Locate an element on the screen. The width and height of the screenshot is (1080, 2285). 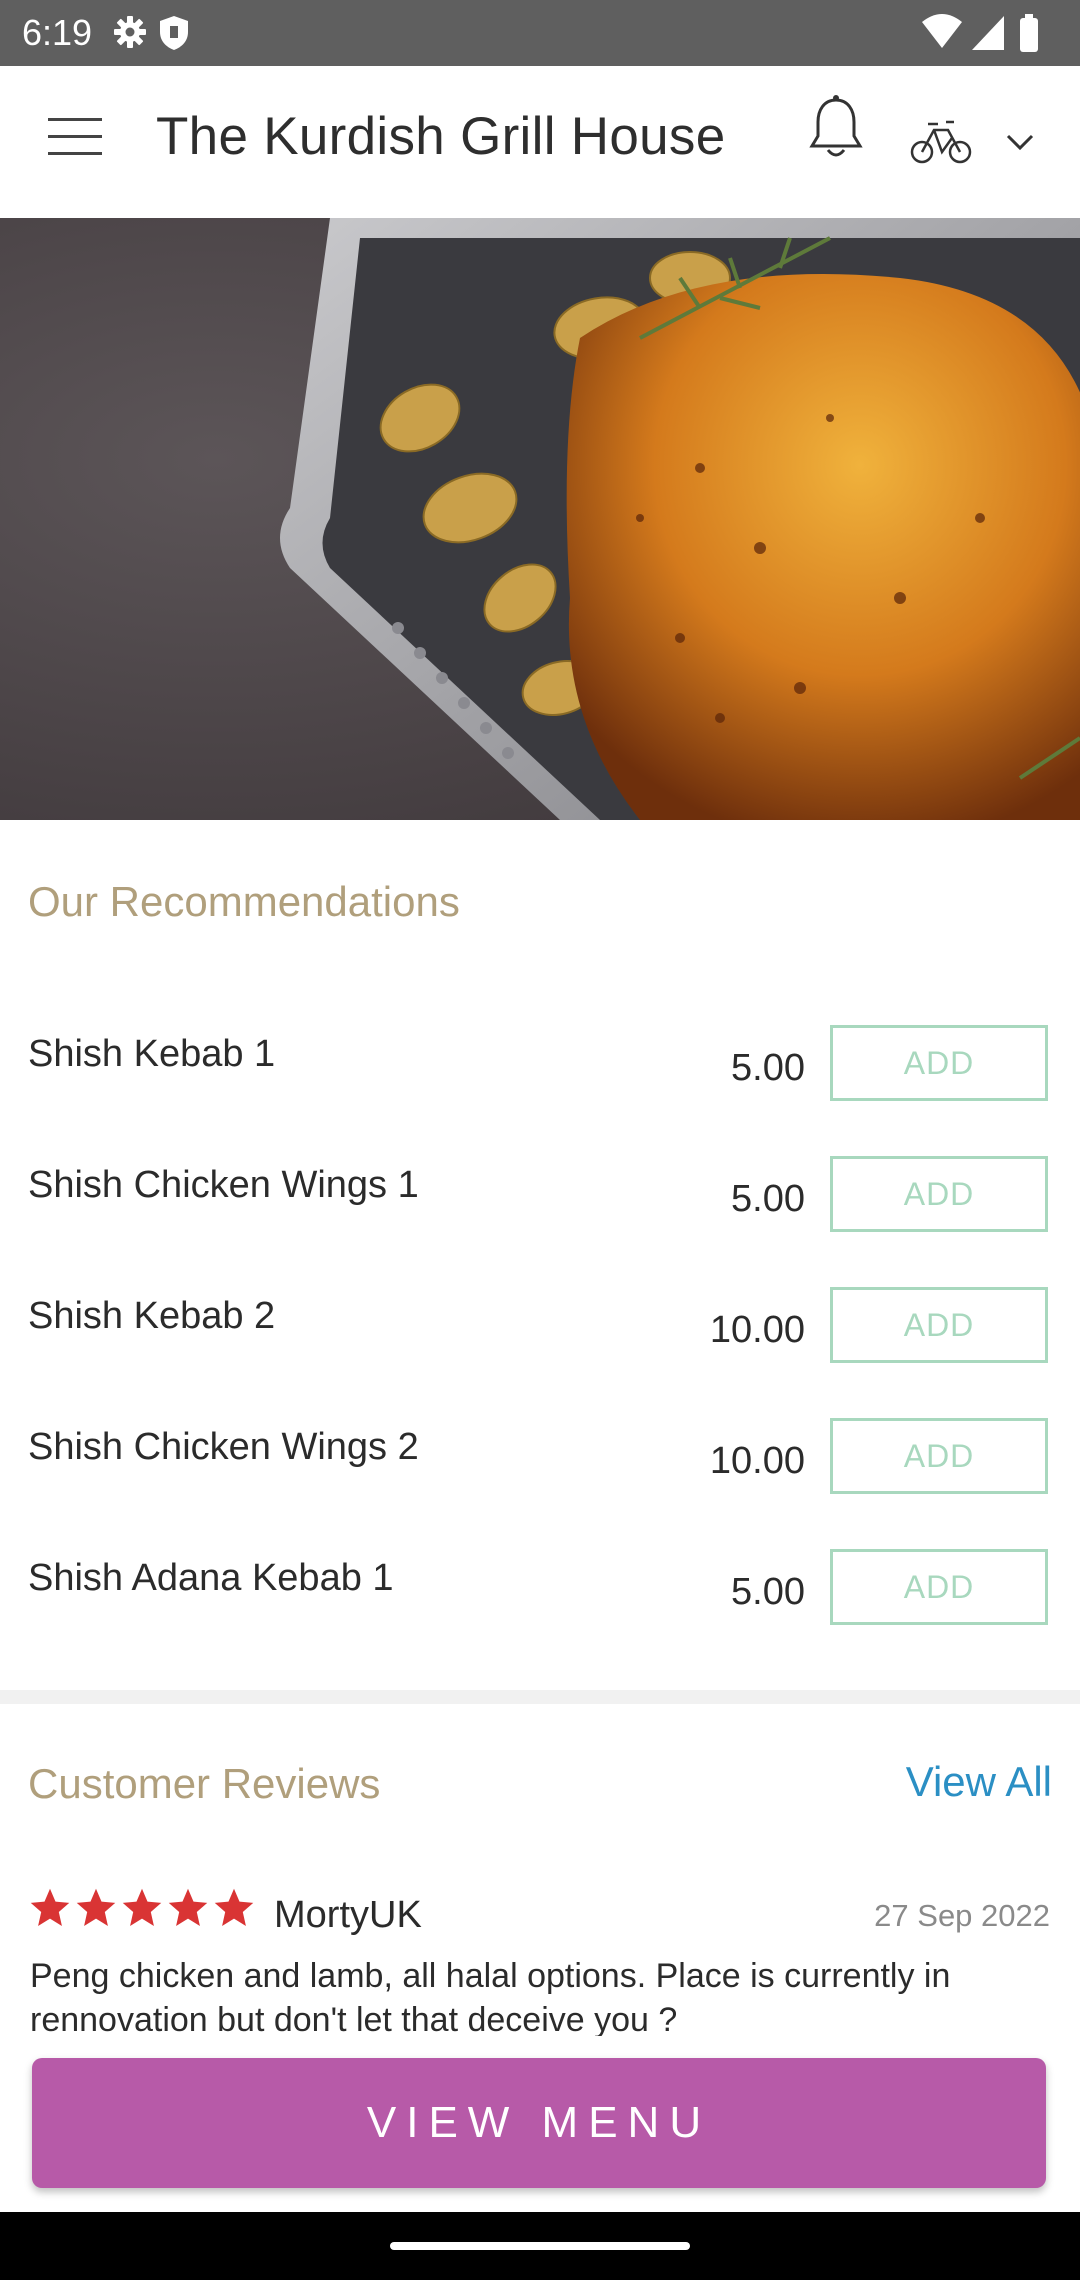
reviews-title: Customer Reviews is located at coordinates (204, 1783).